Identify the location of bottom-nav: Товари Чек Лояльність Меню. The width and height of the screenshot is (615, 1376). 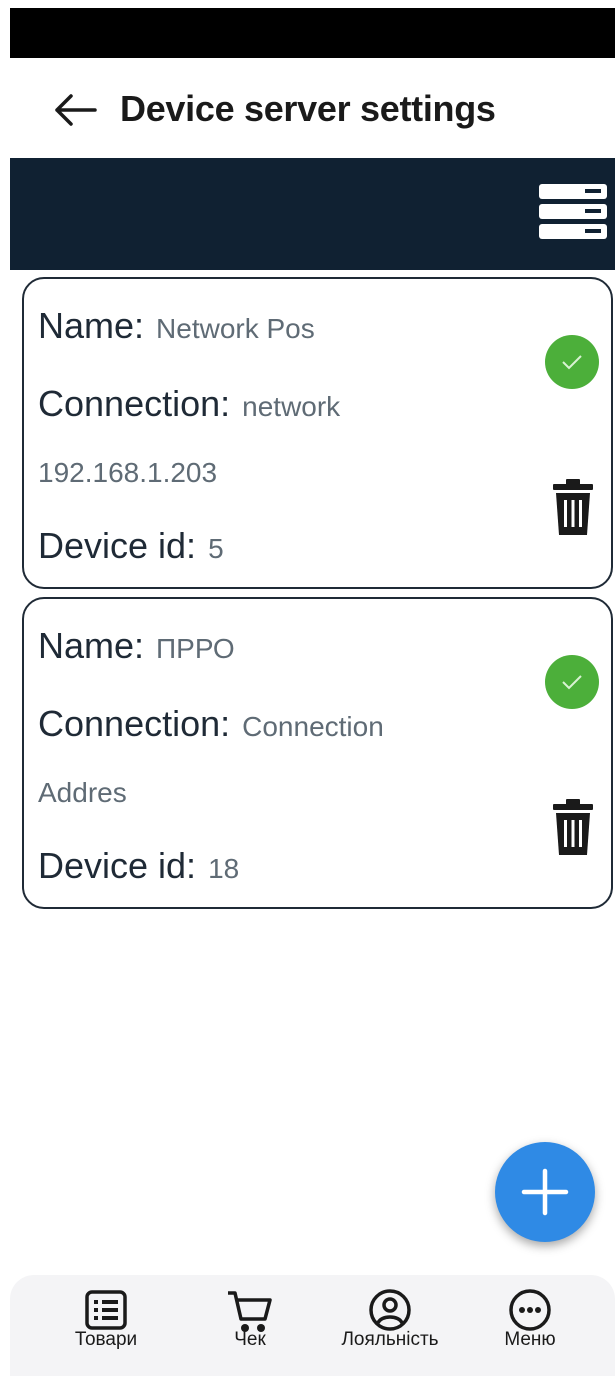
(312, 1325).